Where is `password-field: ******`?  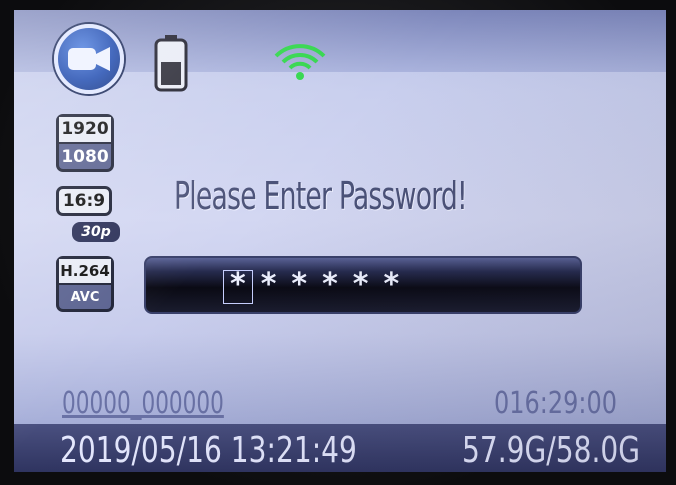
password-field: ****** is located at coordinates (363, 285).